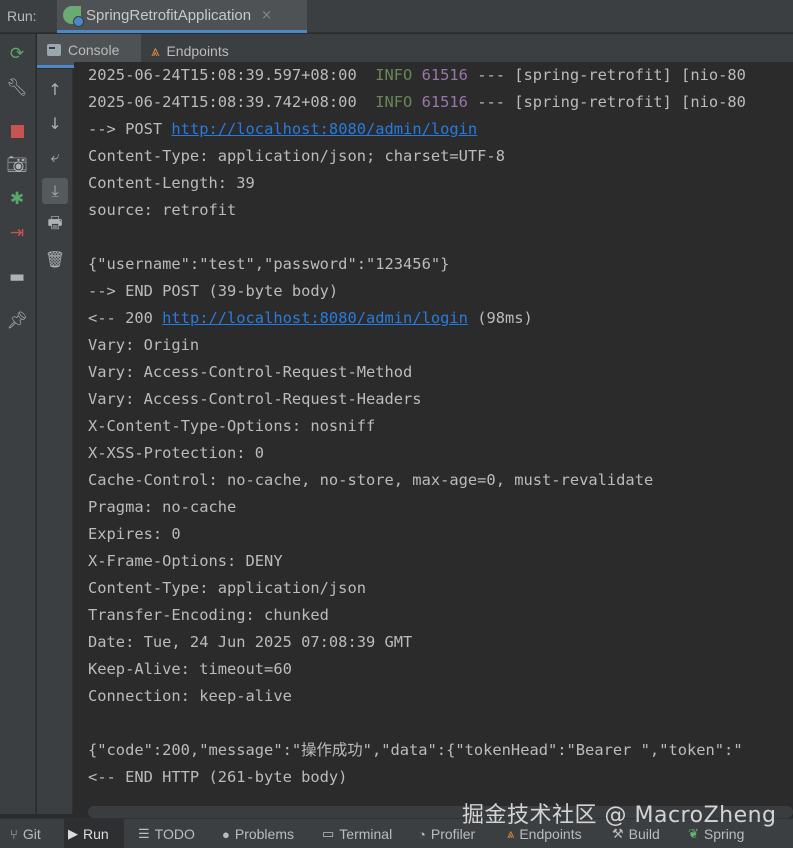 The image size is (793, 848). I want to click on run-icon: ▶, so click(73, 833).